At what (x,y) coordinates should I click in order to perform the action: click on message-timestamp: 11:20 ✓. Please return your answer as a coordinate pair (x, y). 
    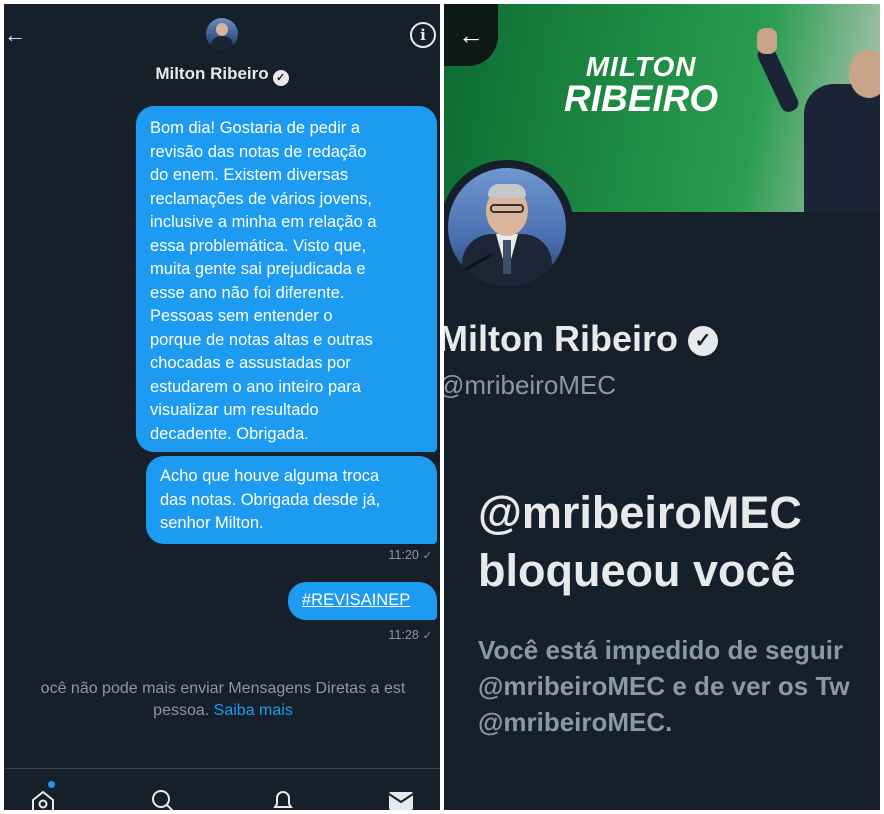
    Looking at the image, I should click on (410, 555).